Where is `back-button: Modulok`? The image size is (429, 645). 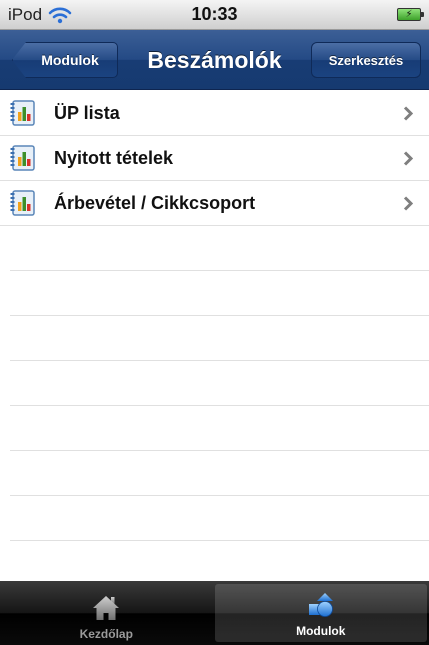 back-button: Modulok is located at coordinates (65, 60).